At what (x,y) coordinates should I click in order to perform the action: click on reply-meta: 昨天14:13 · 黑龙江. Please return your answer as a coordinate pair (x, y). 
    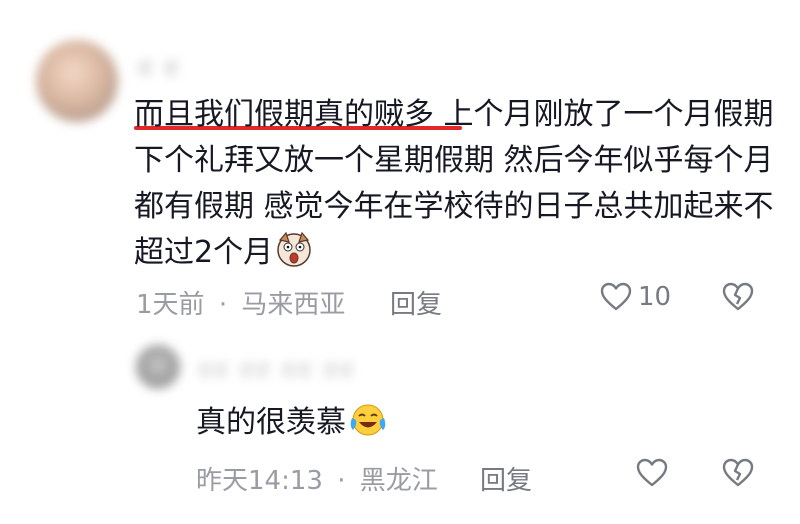
    Looking at the image, I should click on (317, 478).